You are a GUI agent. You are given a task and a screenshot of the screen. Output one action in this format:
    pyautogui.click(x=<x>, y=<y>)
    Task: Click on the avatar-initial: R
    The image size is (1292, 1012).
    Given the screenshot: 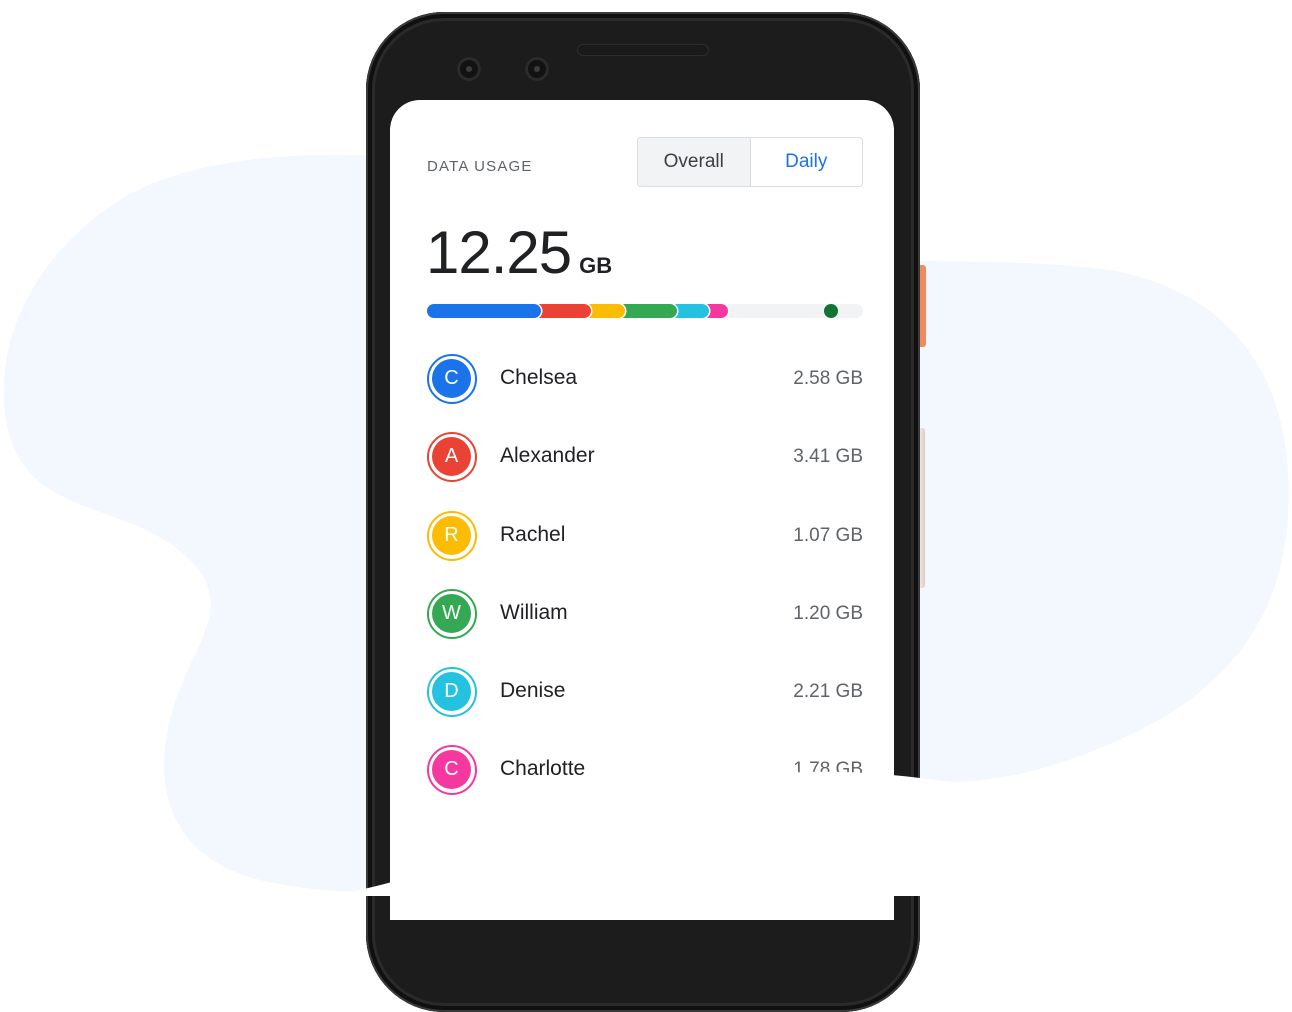 What is the action you would take?
    pyautogui.click(x=451, y=535)
    